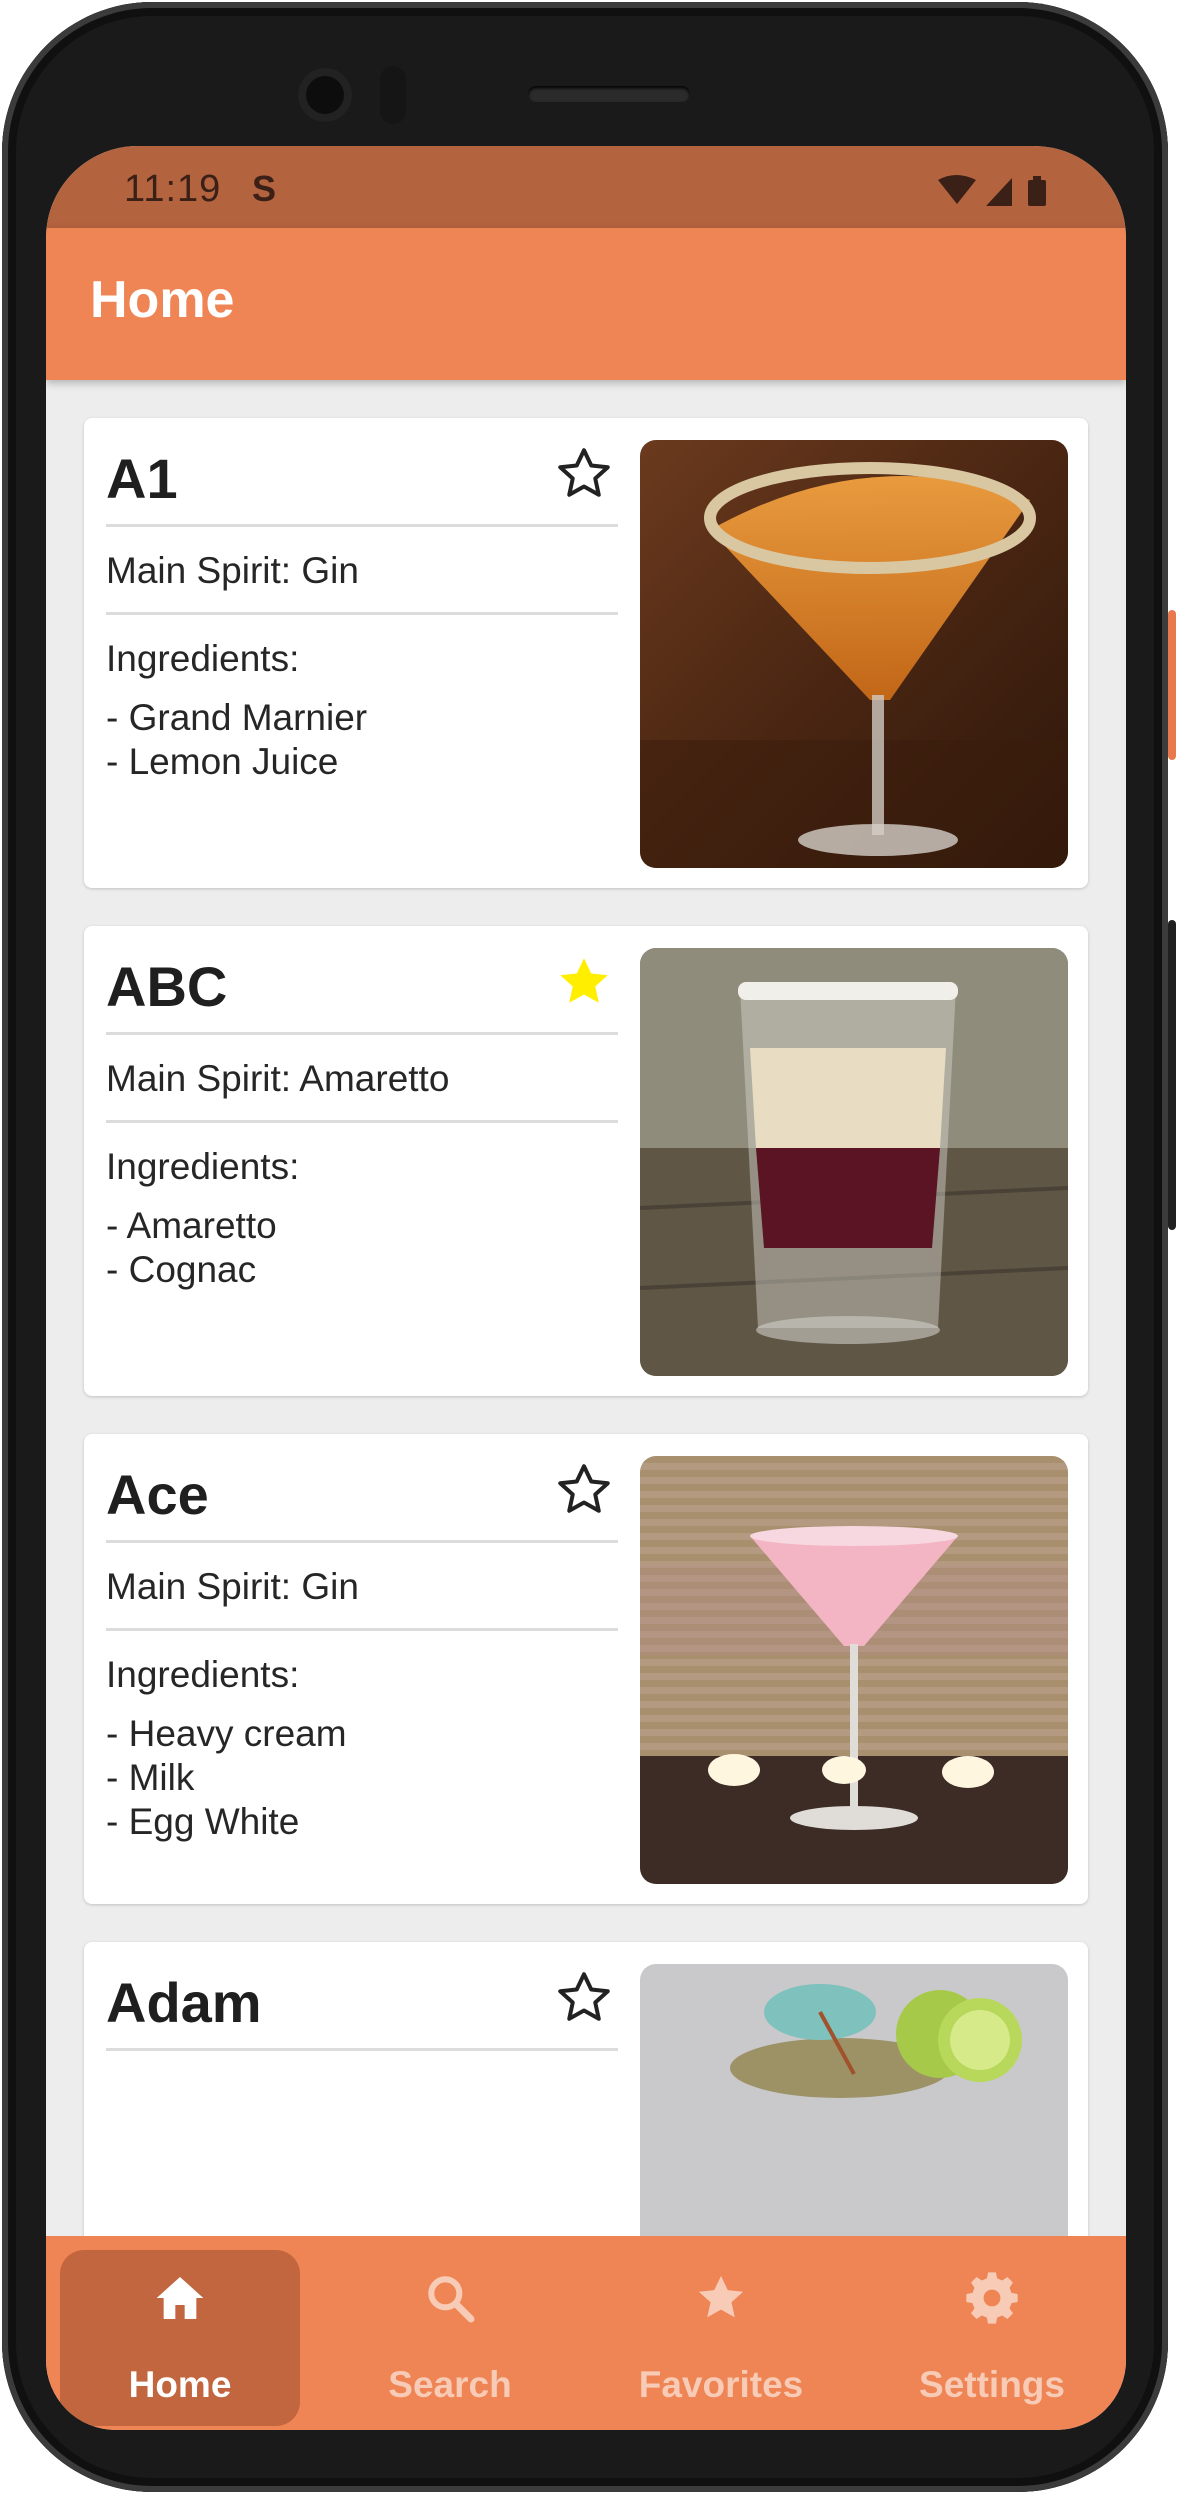 The width and height of the screenshot is (1178, 2498). Describe the element at coordinates (173, 189) in the screenshot. I see `status-time: 11:19` at that location.